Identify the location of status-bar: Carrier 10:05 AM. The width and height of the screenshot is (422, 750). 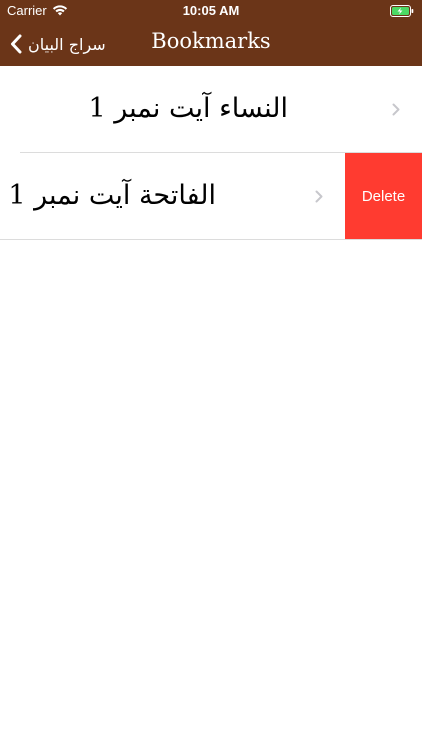
(211, 11).